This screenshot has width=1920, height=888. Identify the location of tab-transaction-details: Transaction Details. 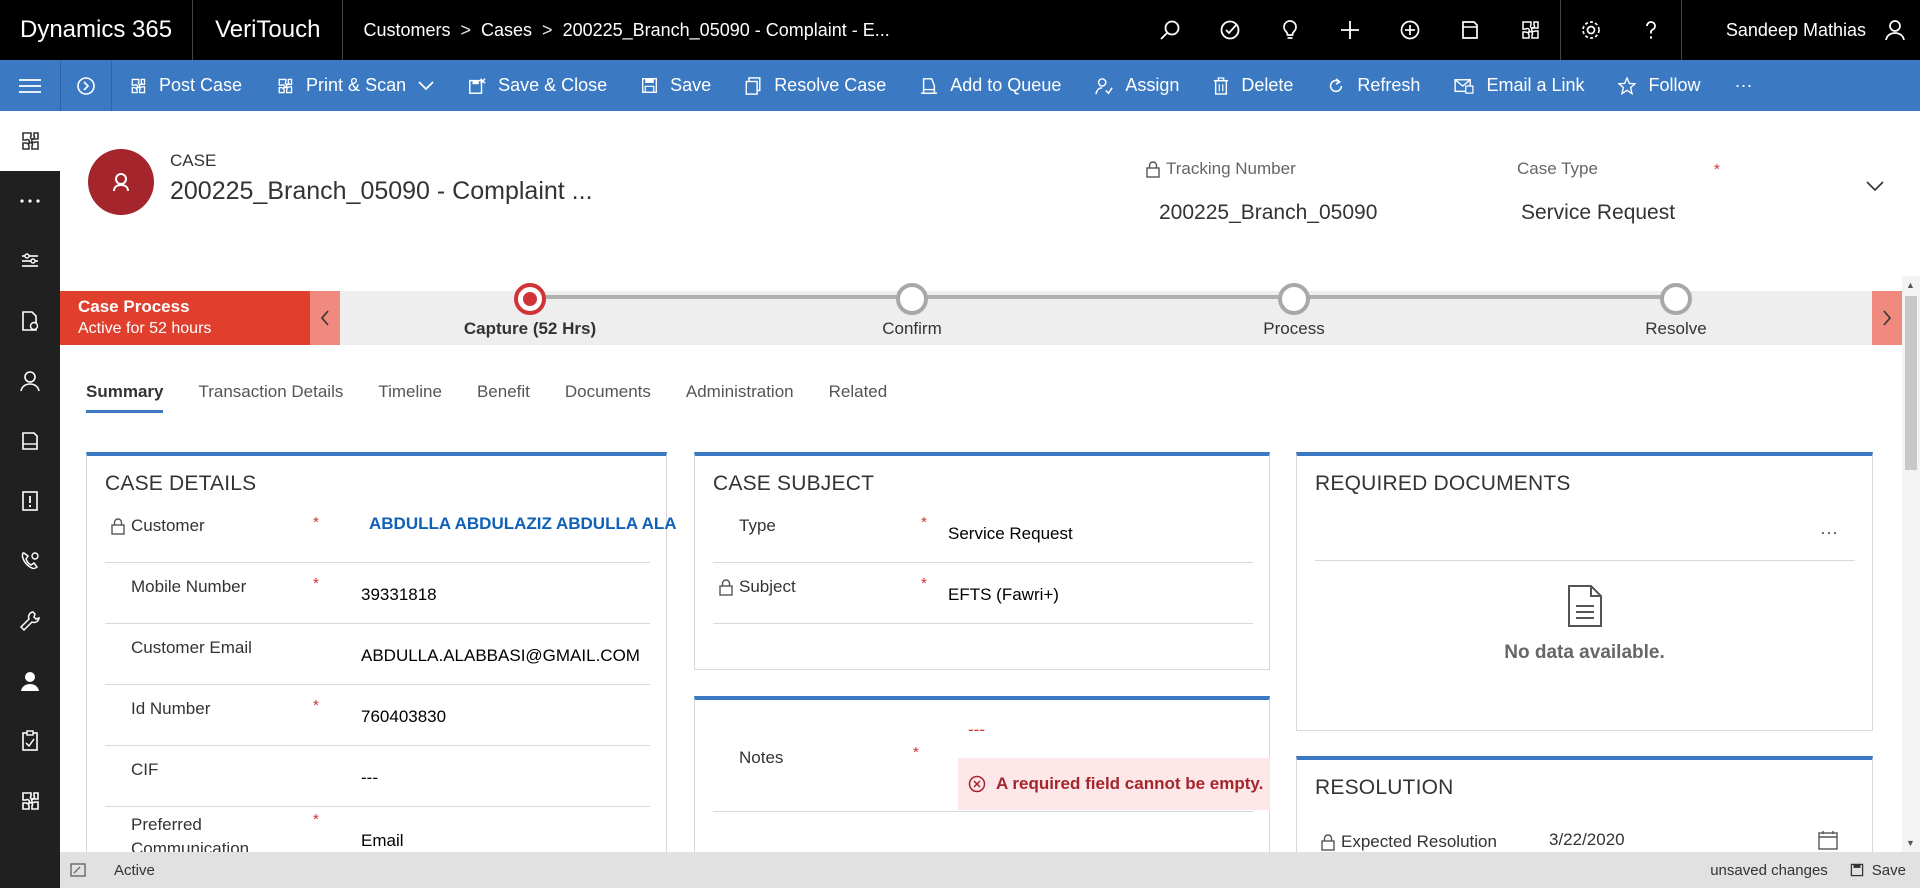
(270, 397).